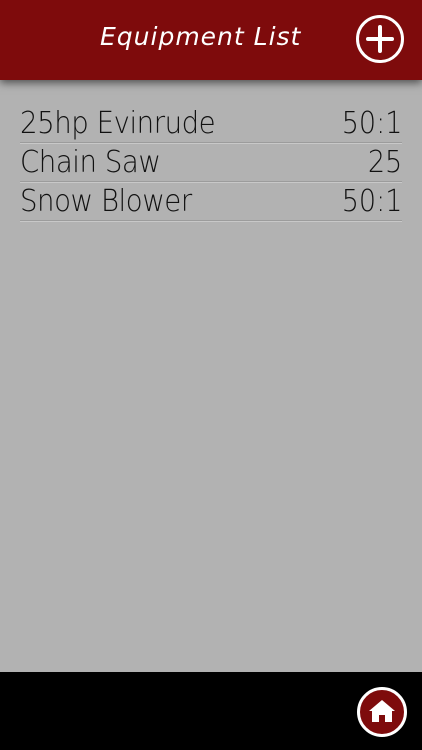 Image resolution: width=422 pixels, height=750 pixels. I want to click on equipment-name: 25hp Evinrude, so click(118, 123).